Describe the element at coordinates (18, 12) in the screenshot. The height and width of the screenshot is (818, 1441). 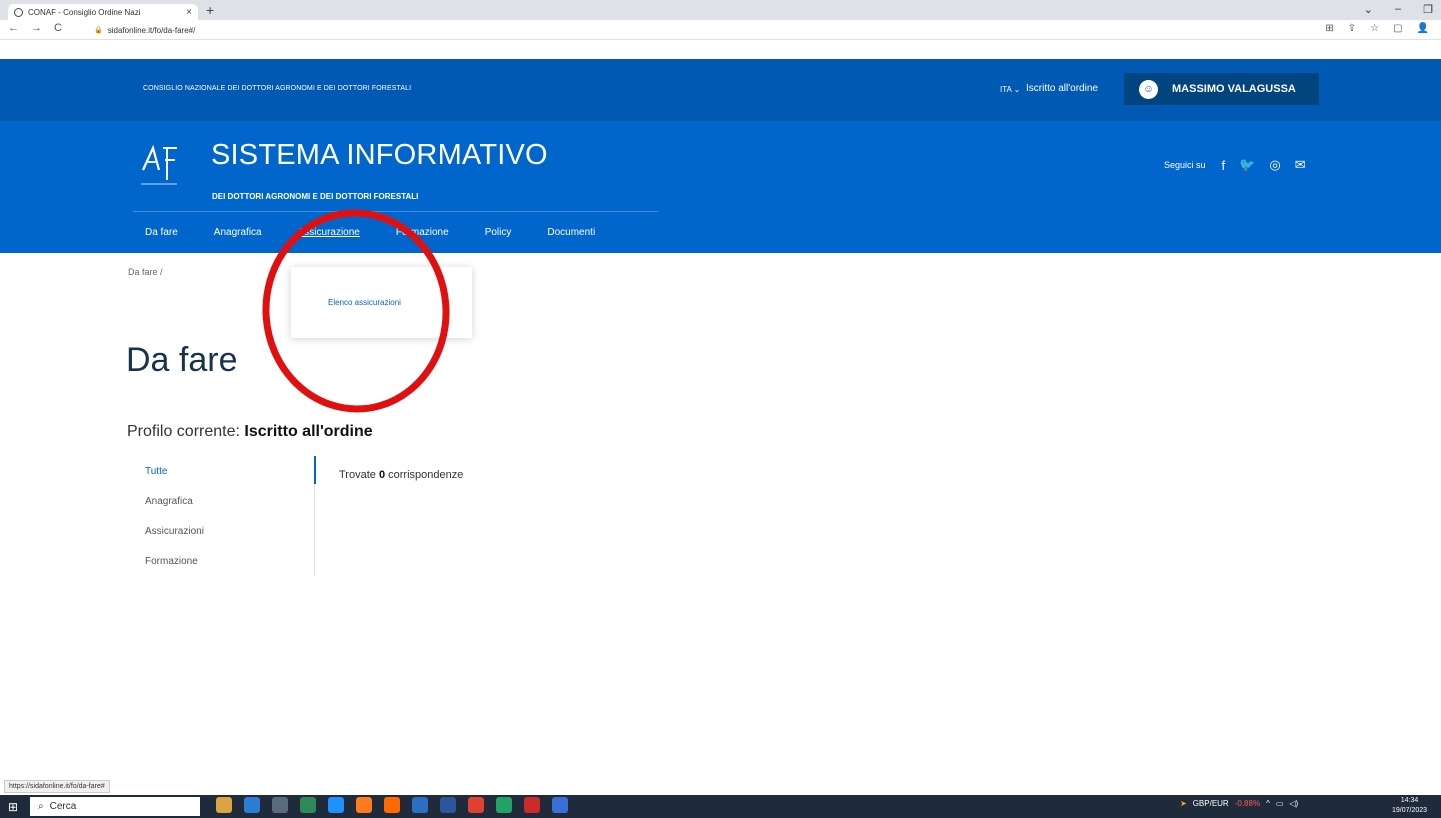
I see `globe-icon` at that location.